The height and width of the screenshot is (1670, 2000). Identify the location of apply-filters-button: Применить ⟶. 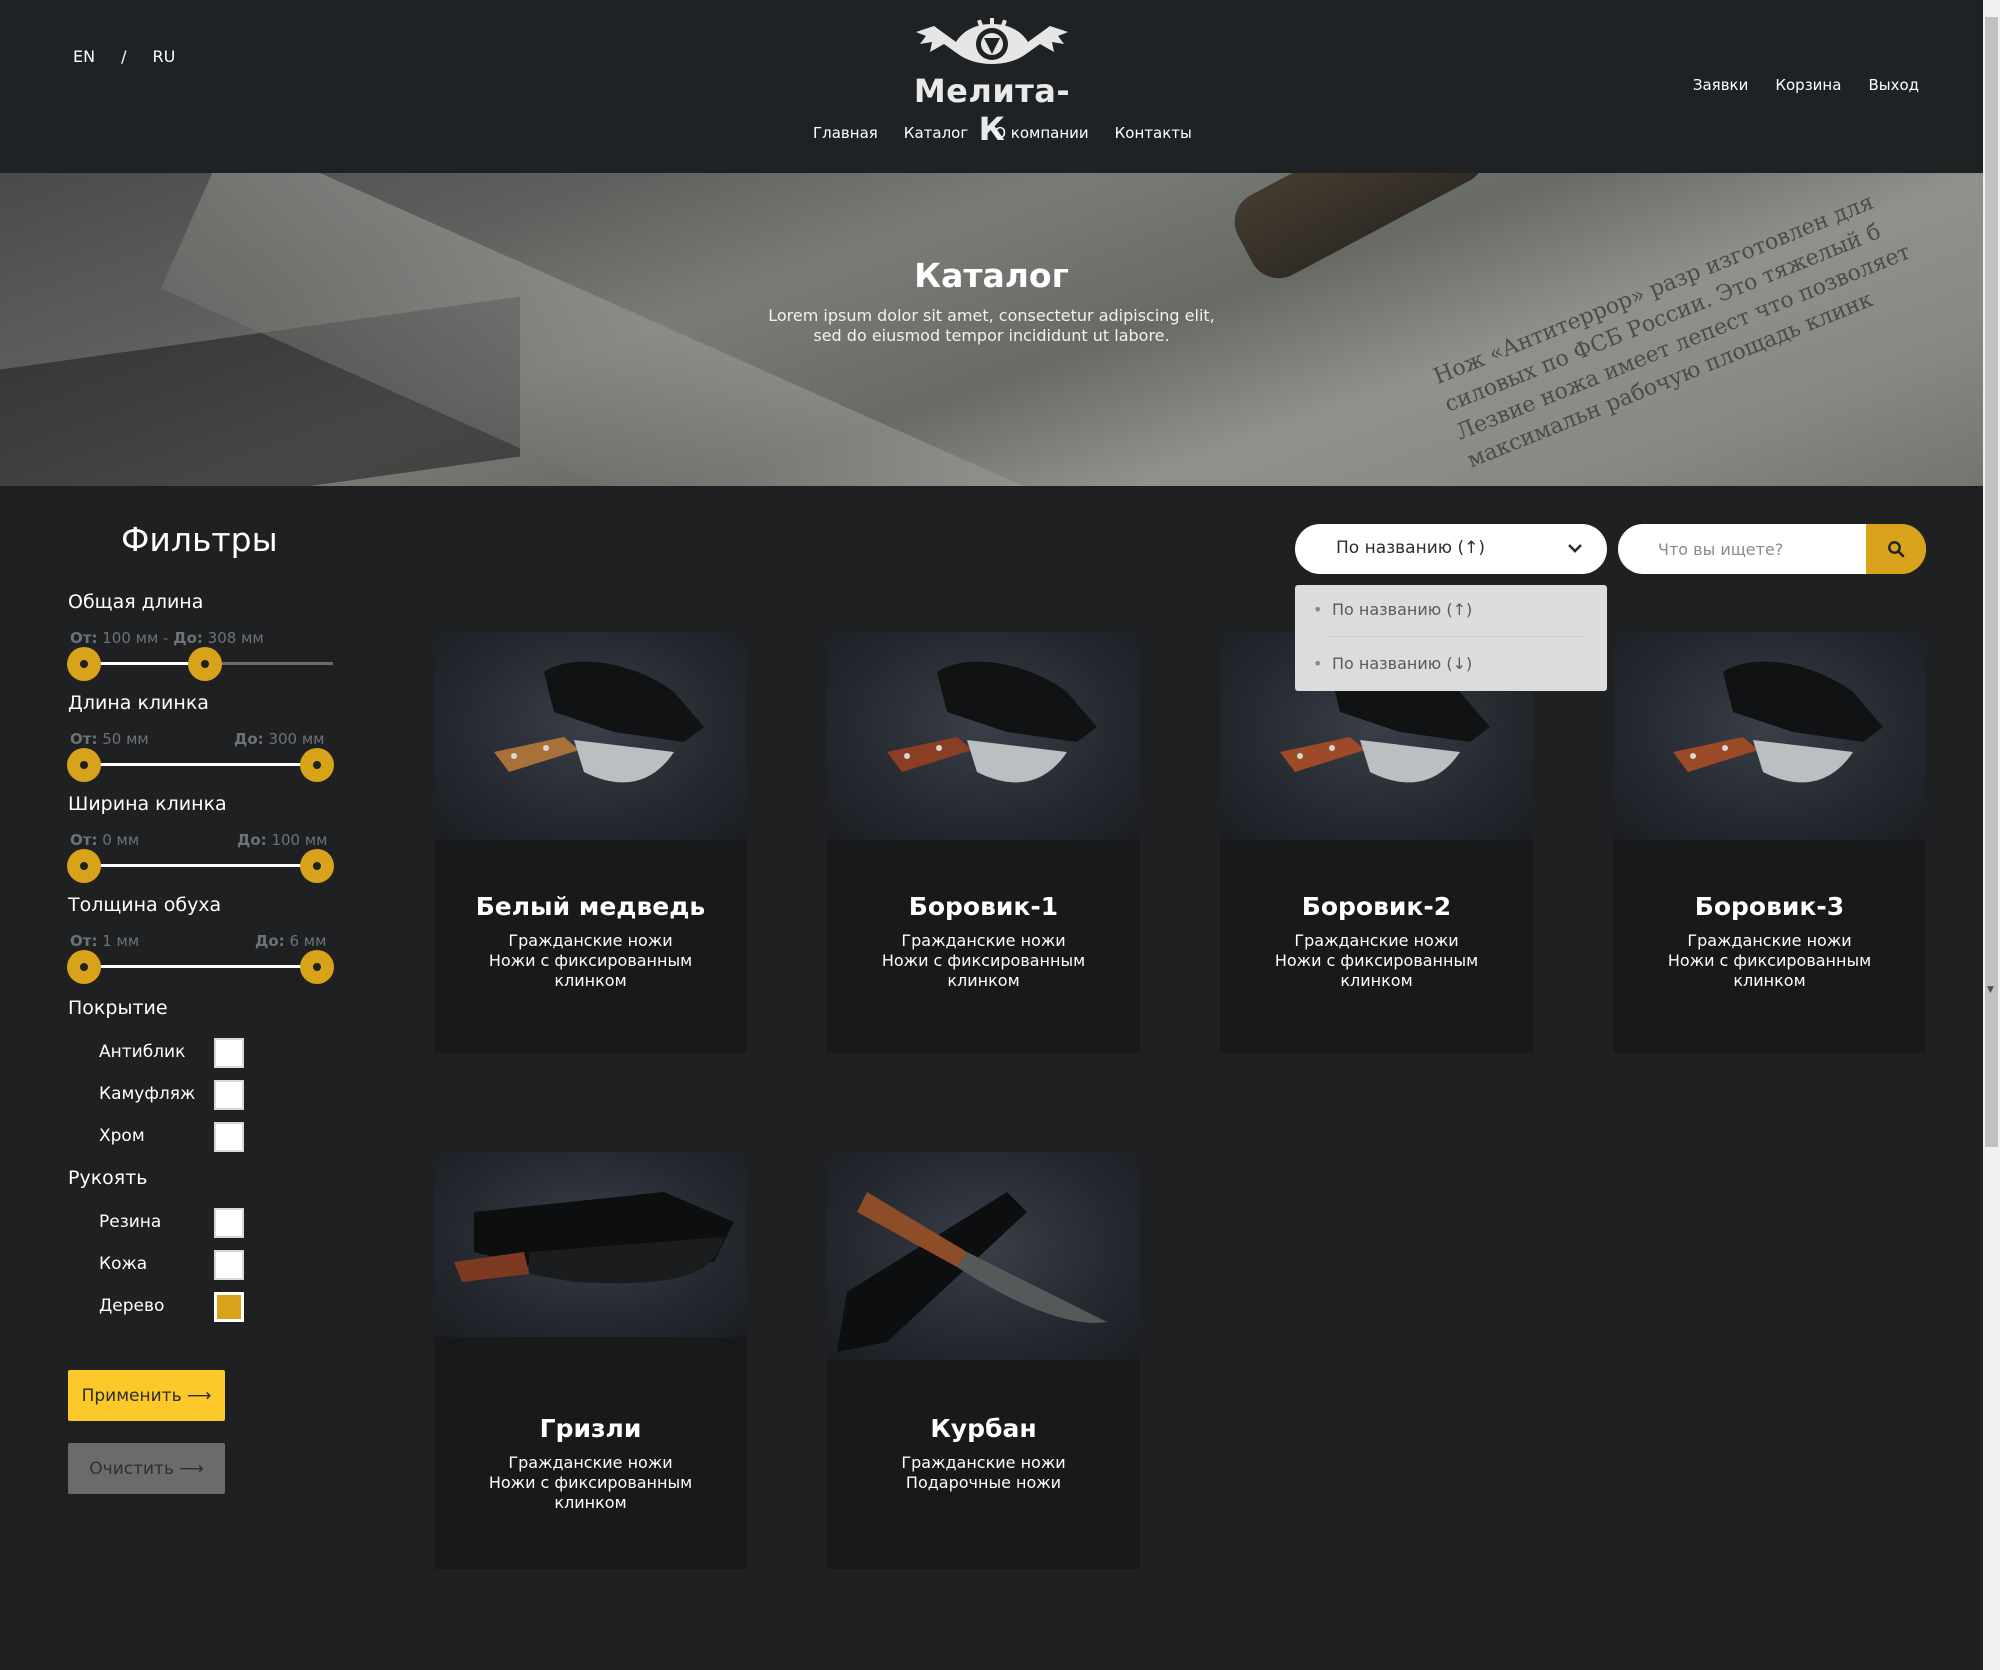
(146, 1395).